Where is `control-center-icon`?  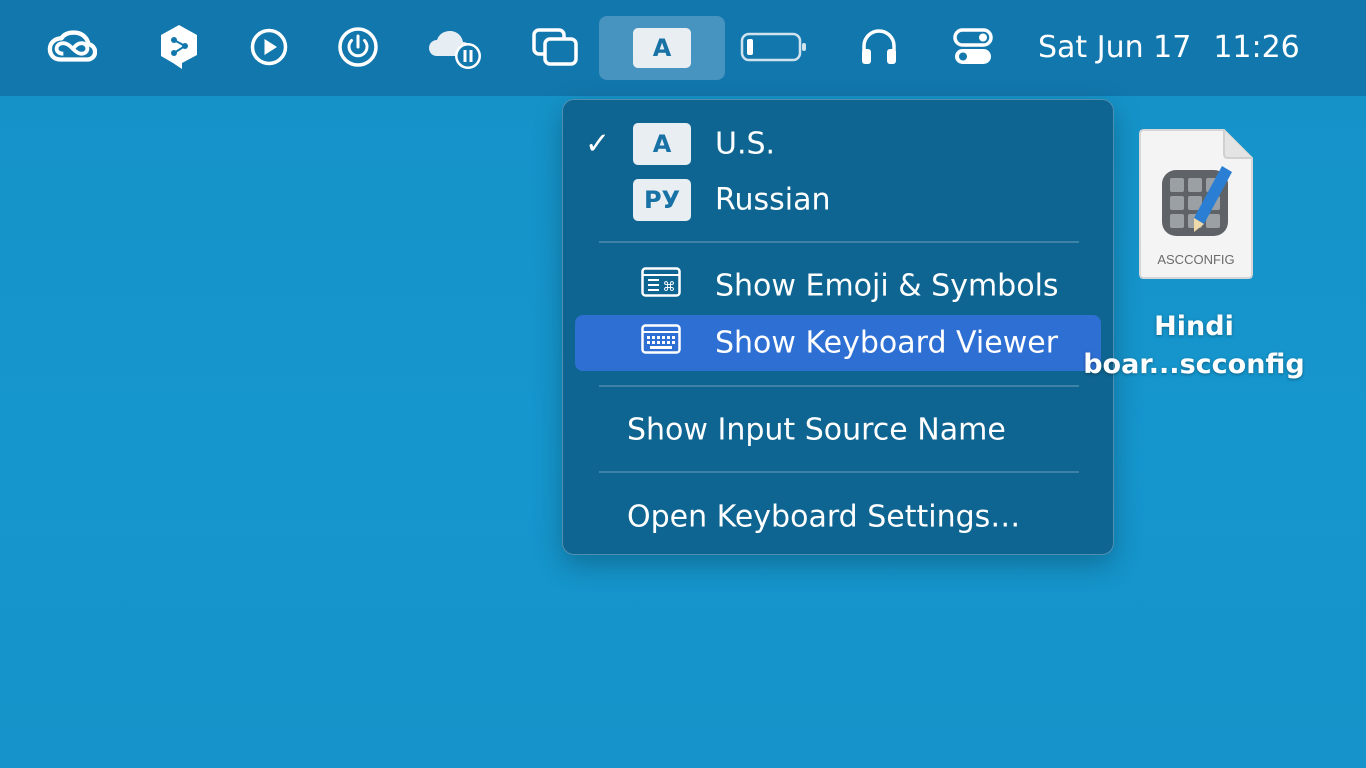
control-center-icon is located at coordinates (973, 47).